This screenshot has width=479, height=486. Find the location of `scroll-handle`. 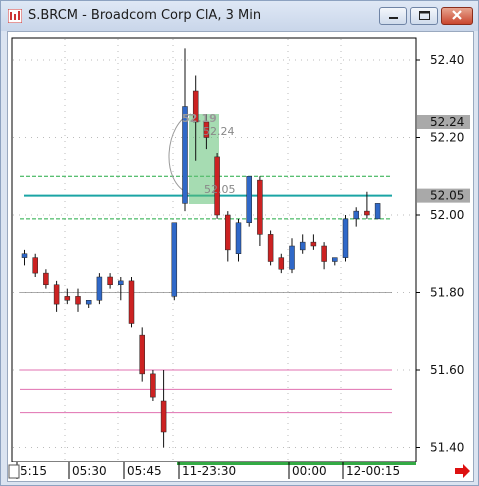

scroll-handle is located at coordinates (14, 471).